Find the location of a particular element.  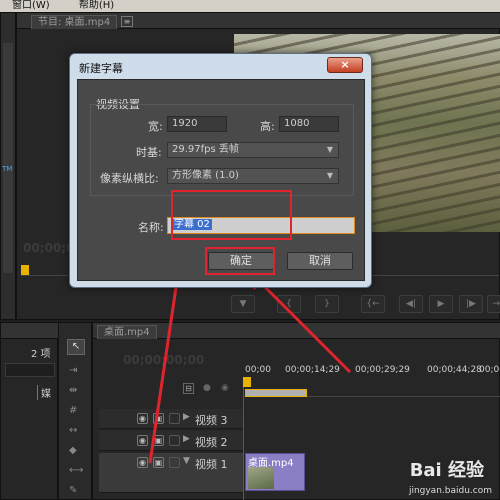

play-button: ▶ is located at coordinates (441, 304).